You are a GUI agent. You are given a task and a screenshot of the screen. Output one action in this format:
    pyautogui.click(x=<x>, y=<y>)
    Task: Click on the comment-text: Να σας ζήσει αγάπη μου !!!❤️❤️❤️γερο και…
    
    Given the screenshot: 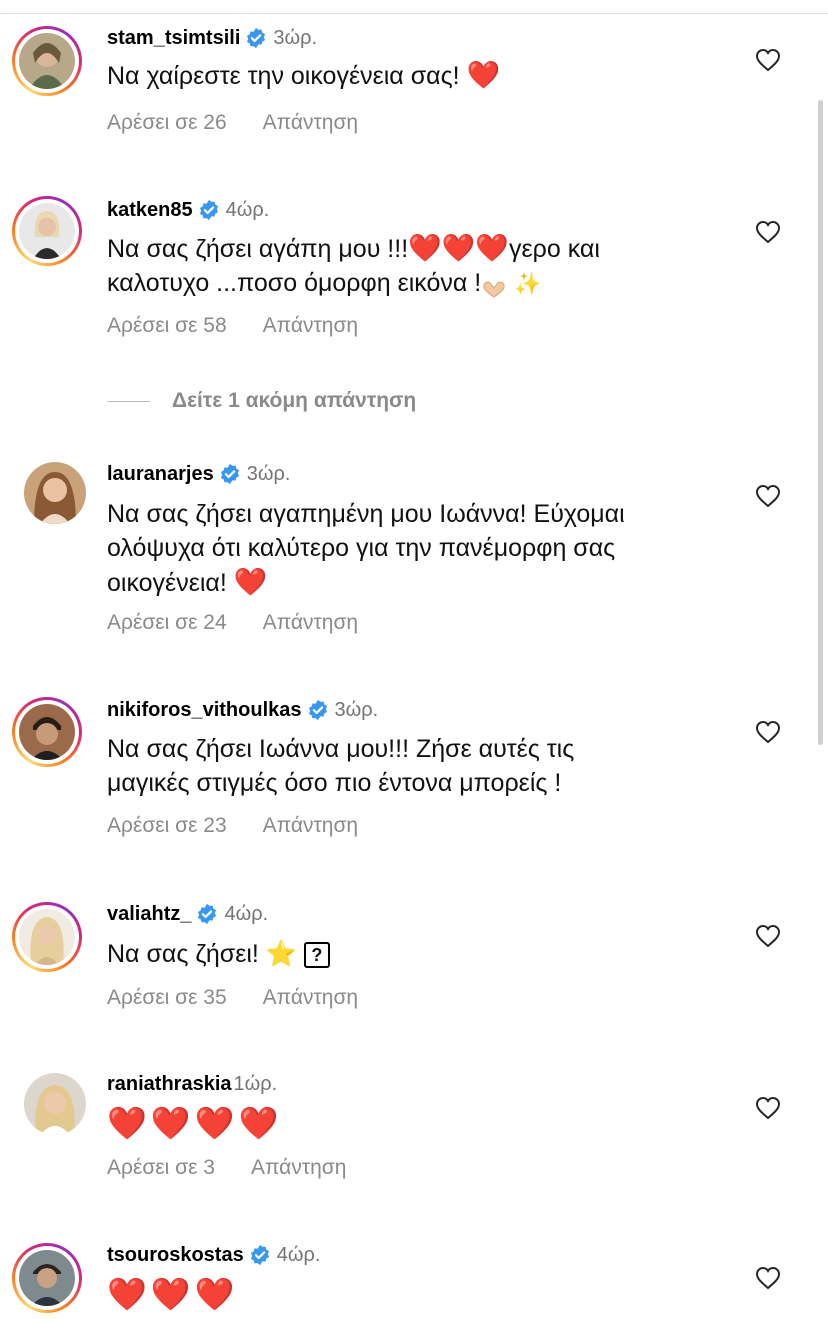 What is the action you would take?
    pyautogui.click(x=432, y=266)
    